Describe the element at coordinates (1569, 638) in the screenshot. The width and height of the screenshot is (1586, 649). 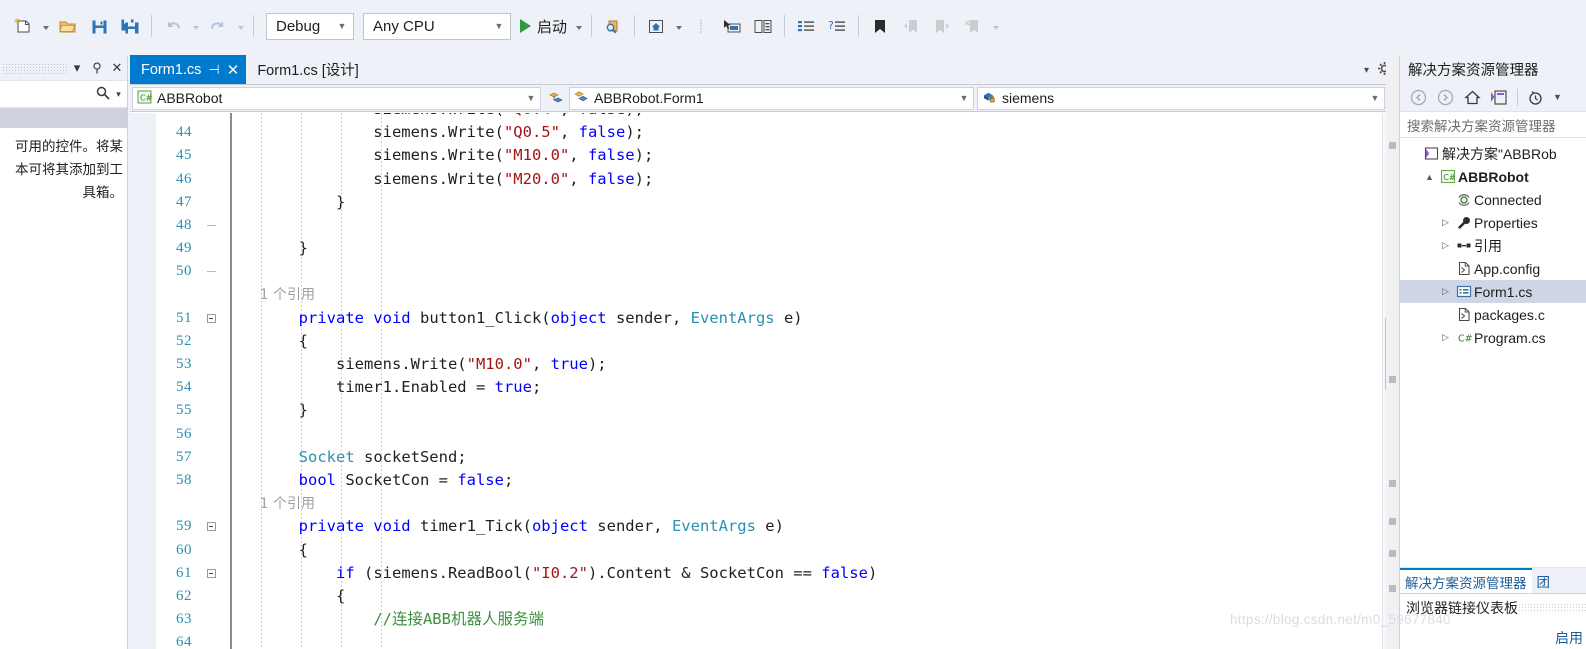
I see `enable-link: 启用` at that location.